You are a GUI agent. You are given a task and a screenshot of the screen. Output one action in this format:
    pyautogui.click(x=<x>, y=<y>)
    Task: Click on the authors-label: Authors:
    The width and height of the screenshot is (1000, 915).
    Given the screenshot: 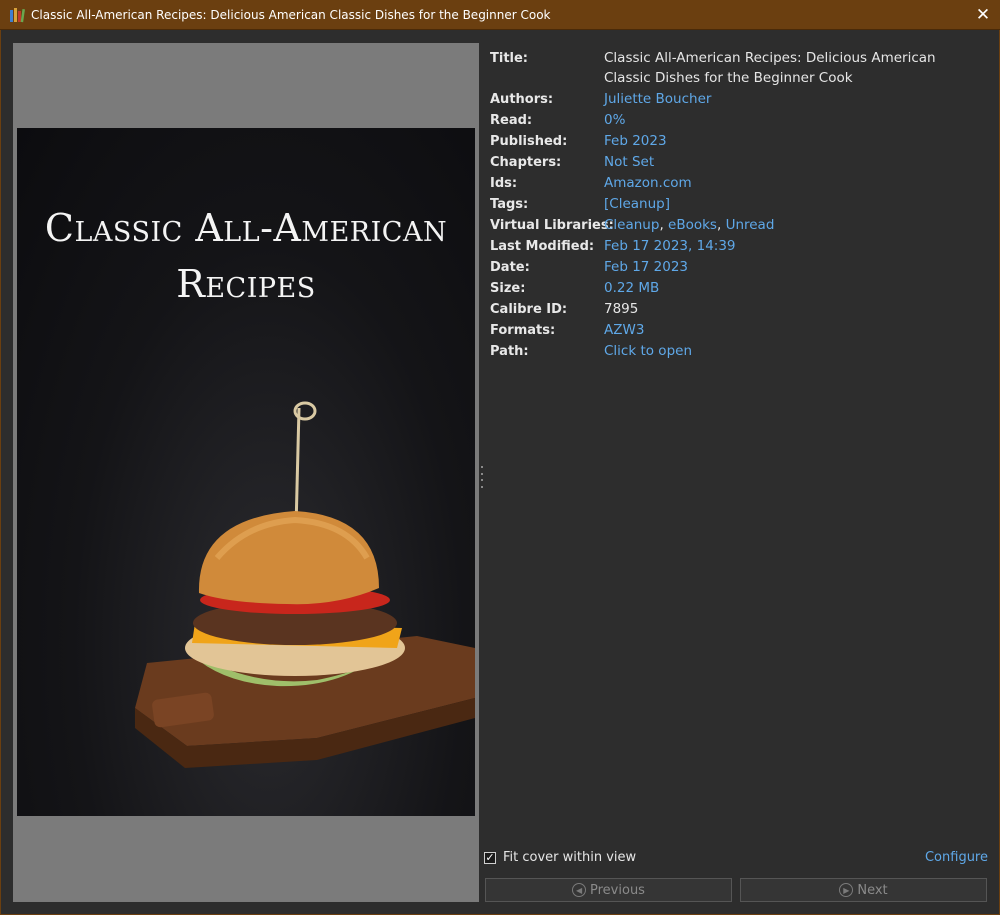 What is the action you would take?
    pyautogui.click(x=522, y=99)
    